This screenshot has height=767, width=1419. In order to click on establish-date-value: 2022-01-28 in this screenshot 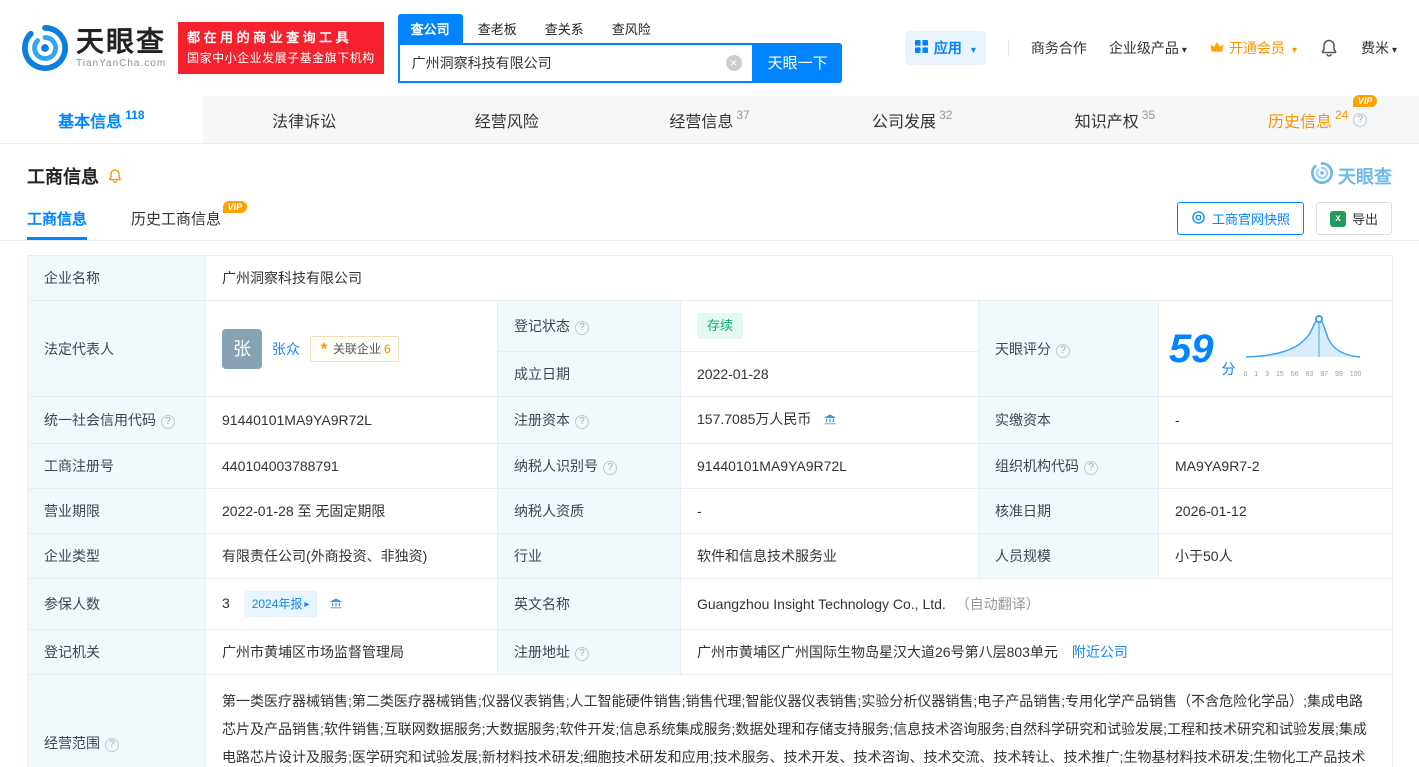, I will do `click(829, 374)`.